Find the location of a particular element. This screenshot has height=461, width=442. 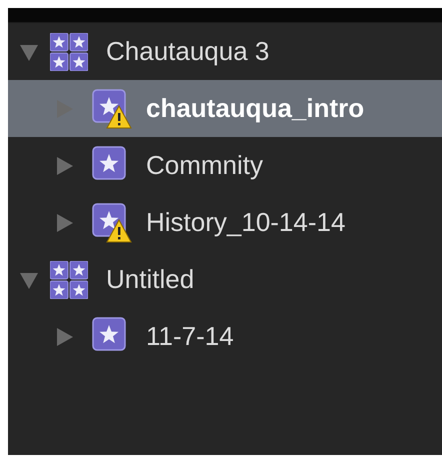

event-name: 11-7-14 is located at coordinates (190, 336).